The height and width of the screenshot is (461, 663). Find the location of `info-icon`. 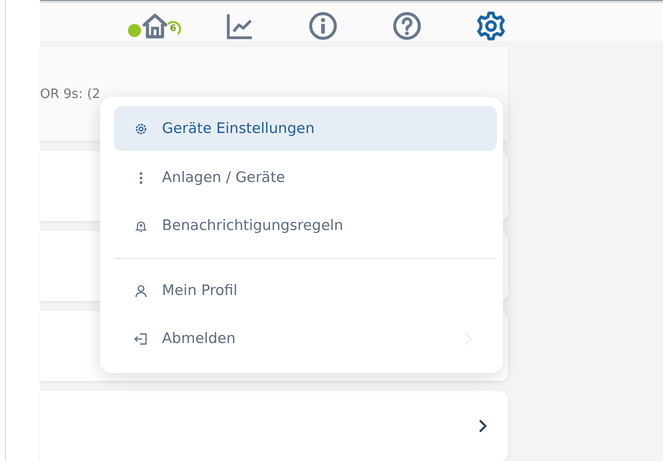

info-icon is located at coordinates (323, 26).